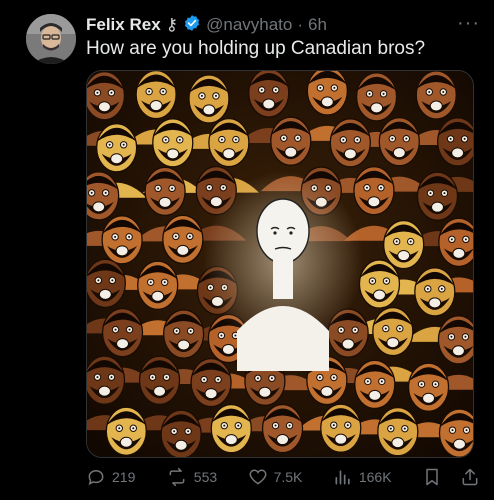 This screenshot has width=494, height=500. What do you see at coordinates (191, 477) in the screenshot?
I see `repost-button: 553` at bounding box center [191, 477].